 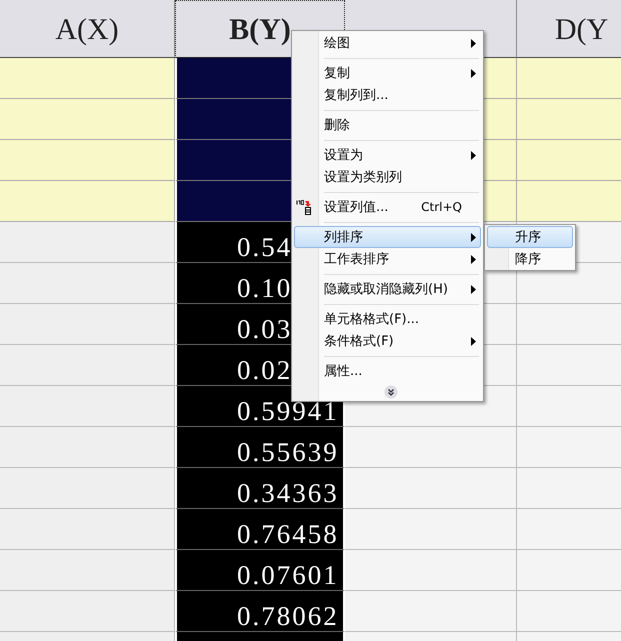 What do you see at coordinates (260, 570) in the screenshot?
I see `table-cell: 0.07601` at bounding box center [260, 570].